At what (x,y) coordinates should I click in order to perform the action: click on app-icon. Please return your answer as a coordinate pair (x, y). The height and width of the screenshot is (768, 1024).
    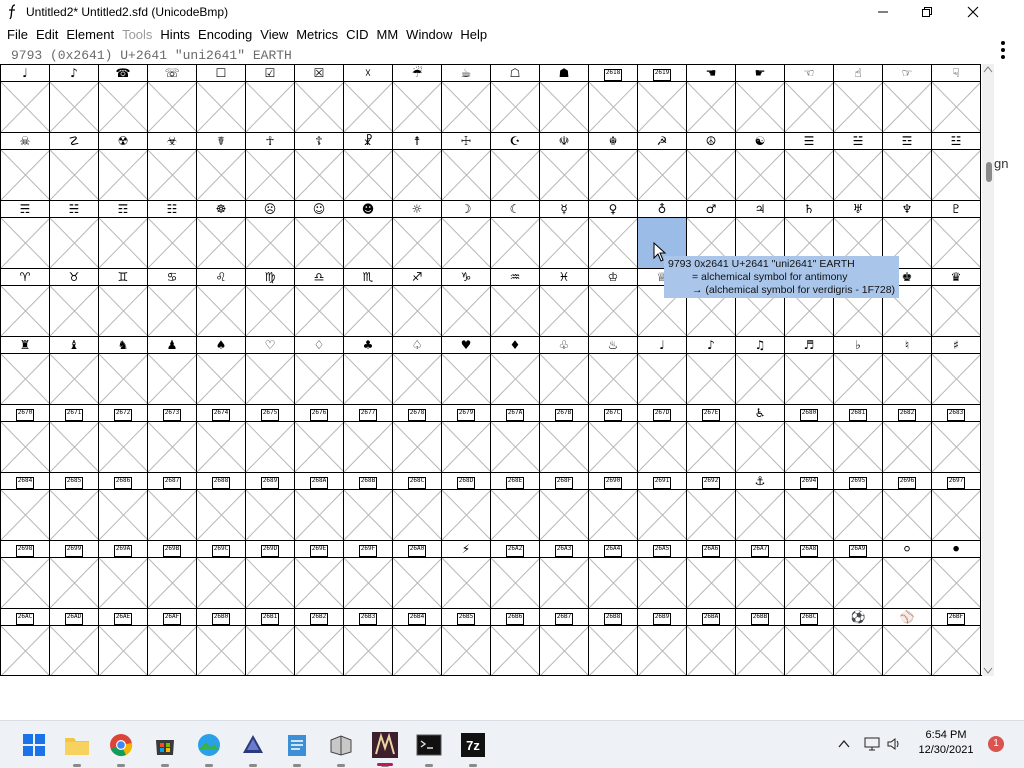
    Looking at the image, I should click on (341, 745).